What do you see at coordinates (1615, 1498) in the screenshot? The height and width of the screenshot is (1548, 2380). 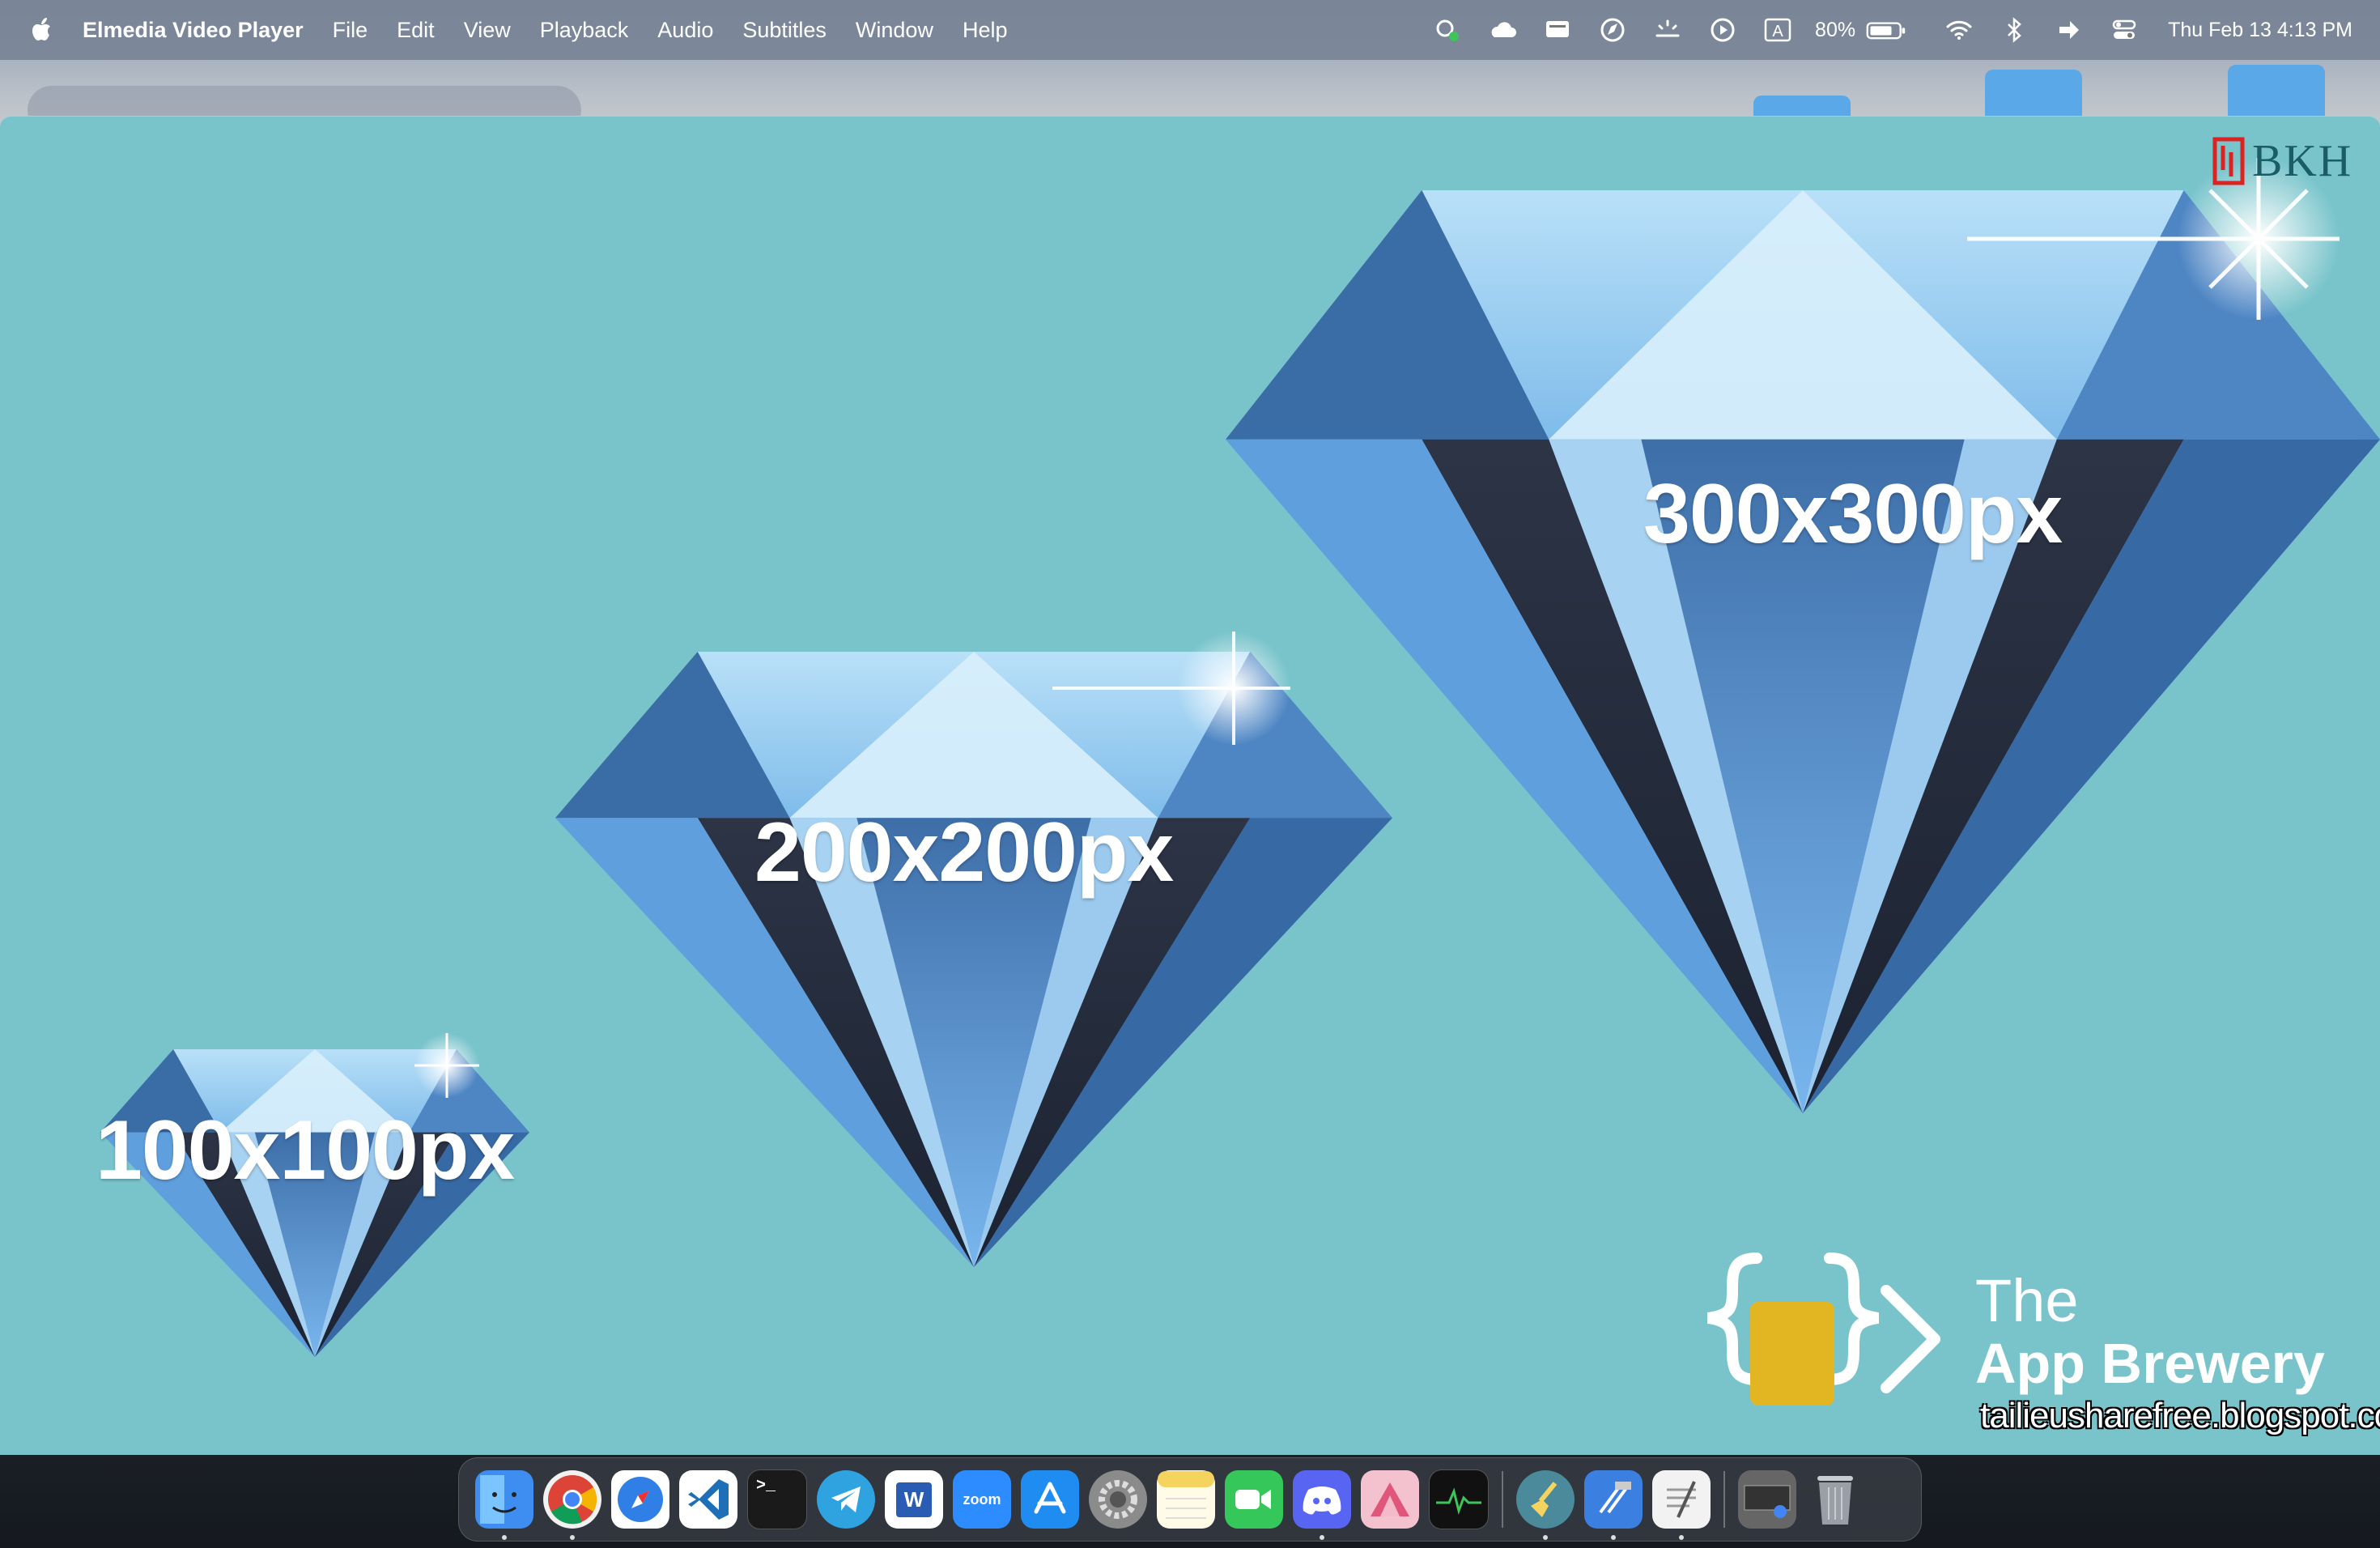 I see `hammer-icon` at bounding box center [1615, 1498].